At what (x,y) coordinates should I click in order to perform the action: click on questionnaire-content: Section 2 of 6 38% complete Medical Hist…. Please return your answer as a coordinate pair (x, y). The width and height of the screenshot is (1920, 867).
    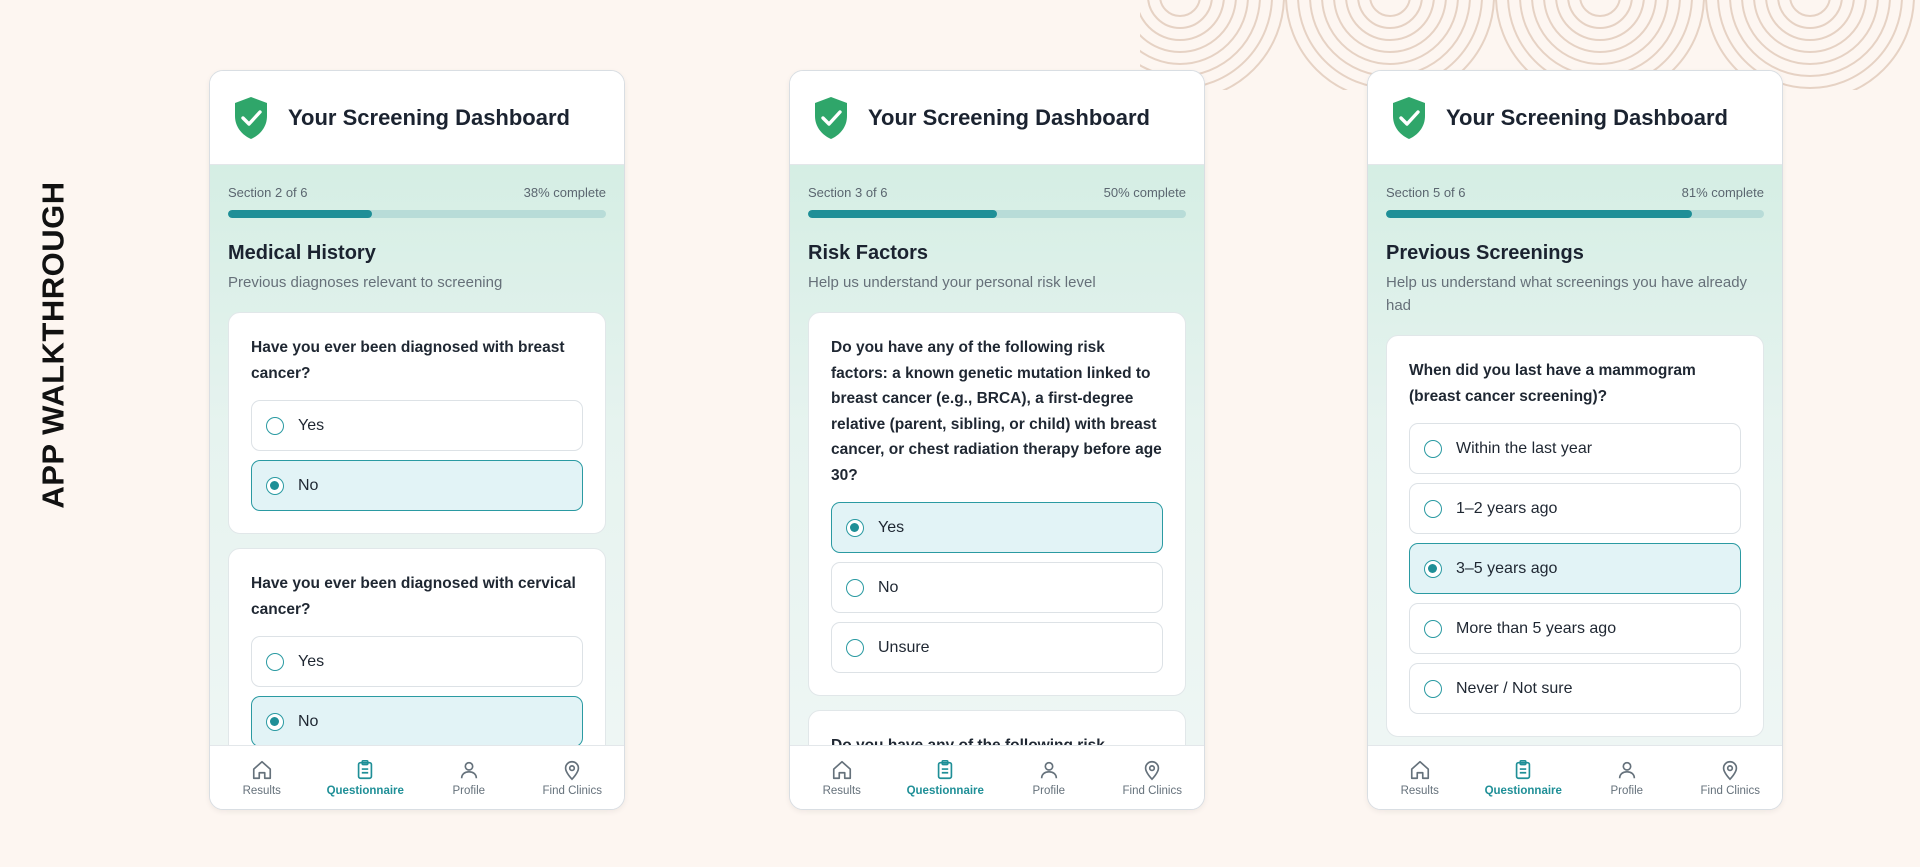
    Looking at the image, I should click on (417, 455).